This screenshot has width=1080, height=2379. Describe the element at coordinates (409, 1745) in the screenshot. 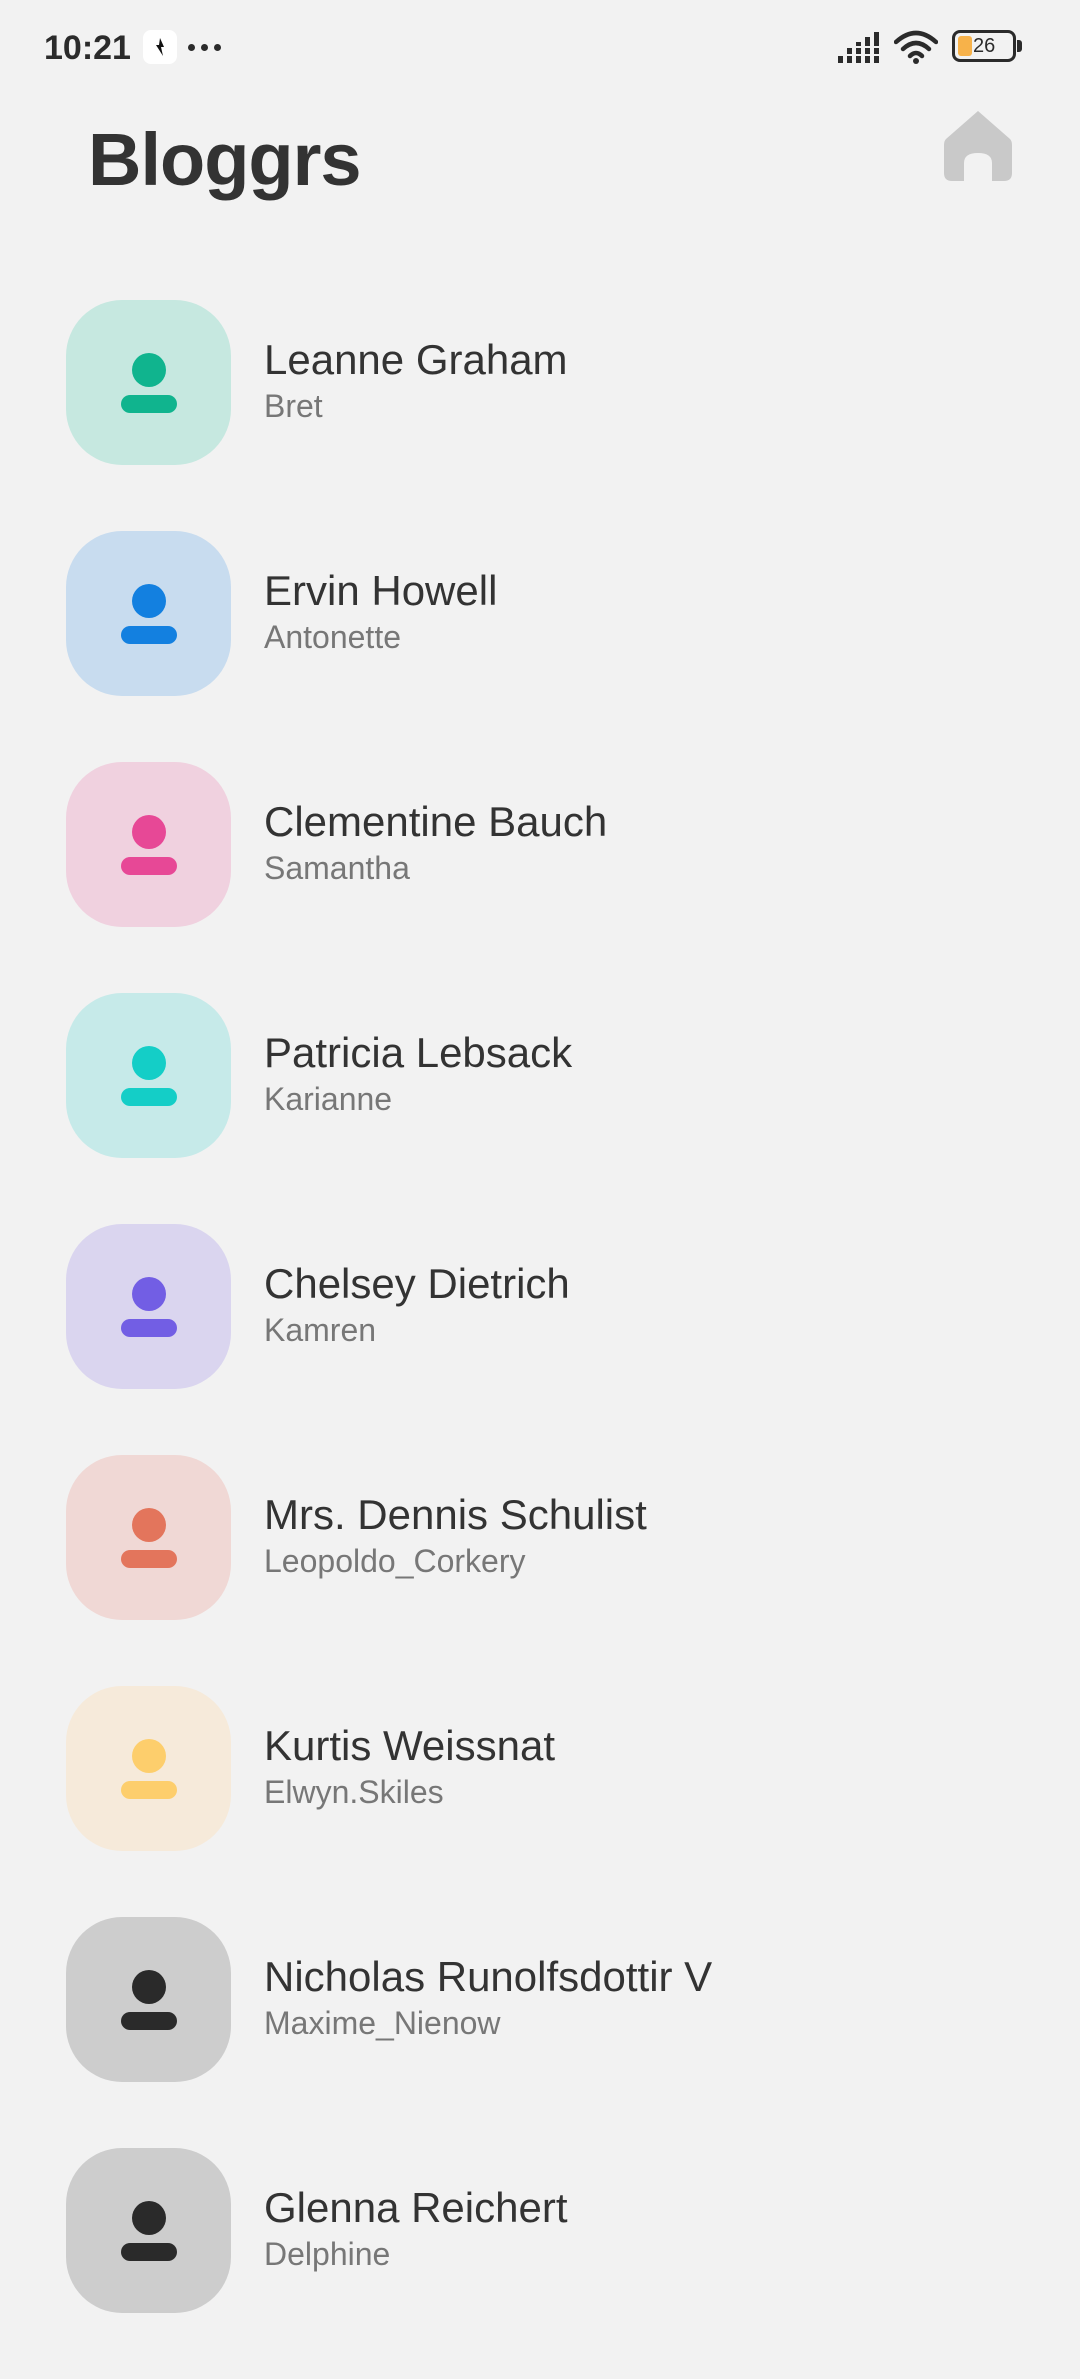

I see `user-name: Kurtis Weissnat` at that location.